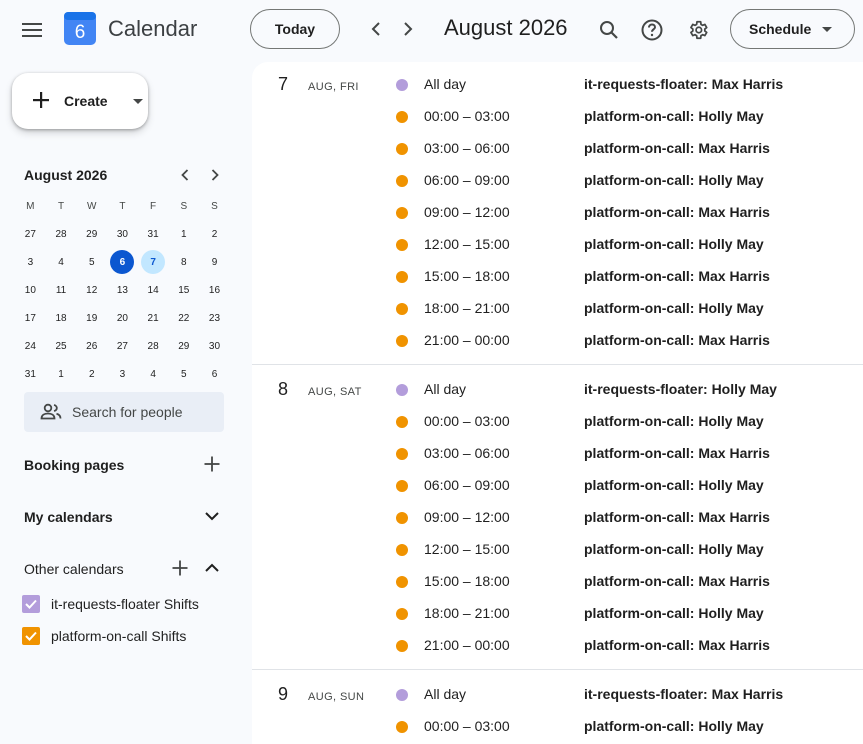 The width and height of the screenshot is (863, 744). I want to click on mini-calendar-day: 23, so click(214, 318).